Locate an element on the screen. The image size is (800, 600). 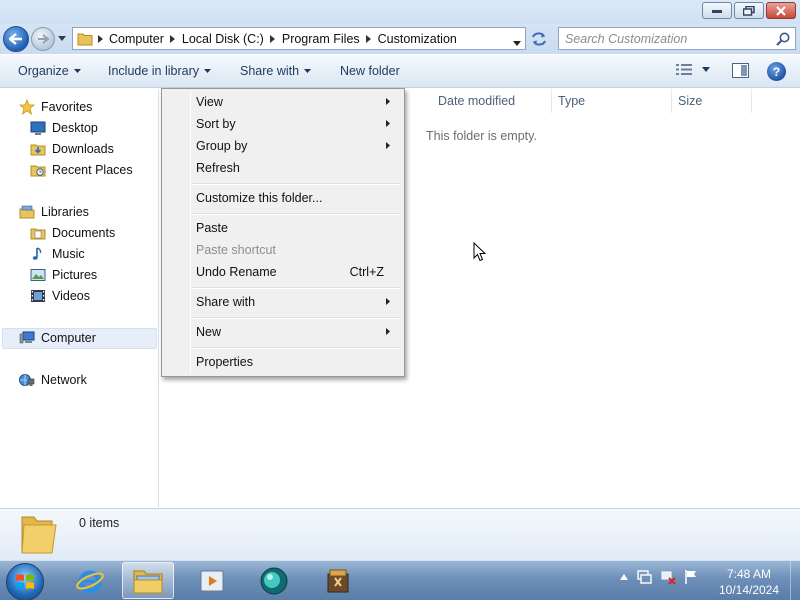
recent-pages-button is located at coordinates (62, 38).